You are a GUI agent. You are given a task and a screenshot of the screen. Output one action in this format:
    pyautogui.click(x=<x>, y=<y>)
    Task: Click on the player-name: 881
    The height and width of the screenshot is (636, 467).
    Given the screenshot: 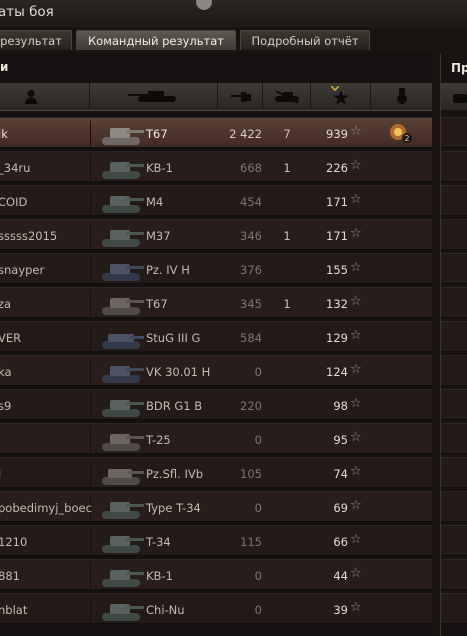 What is the action you would take?
    pyautogui.click(x=10, y=576)
    